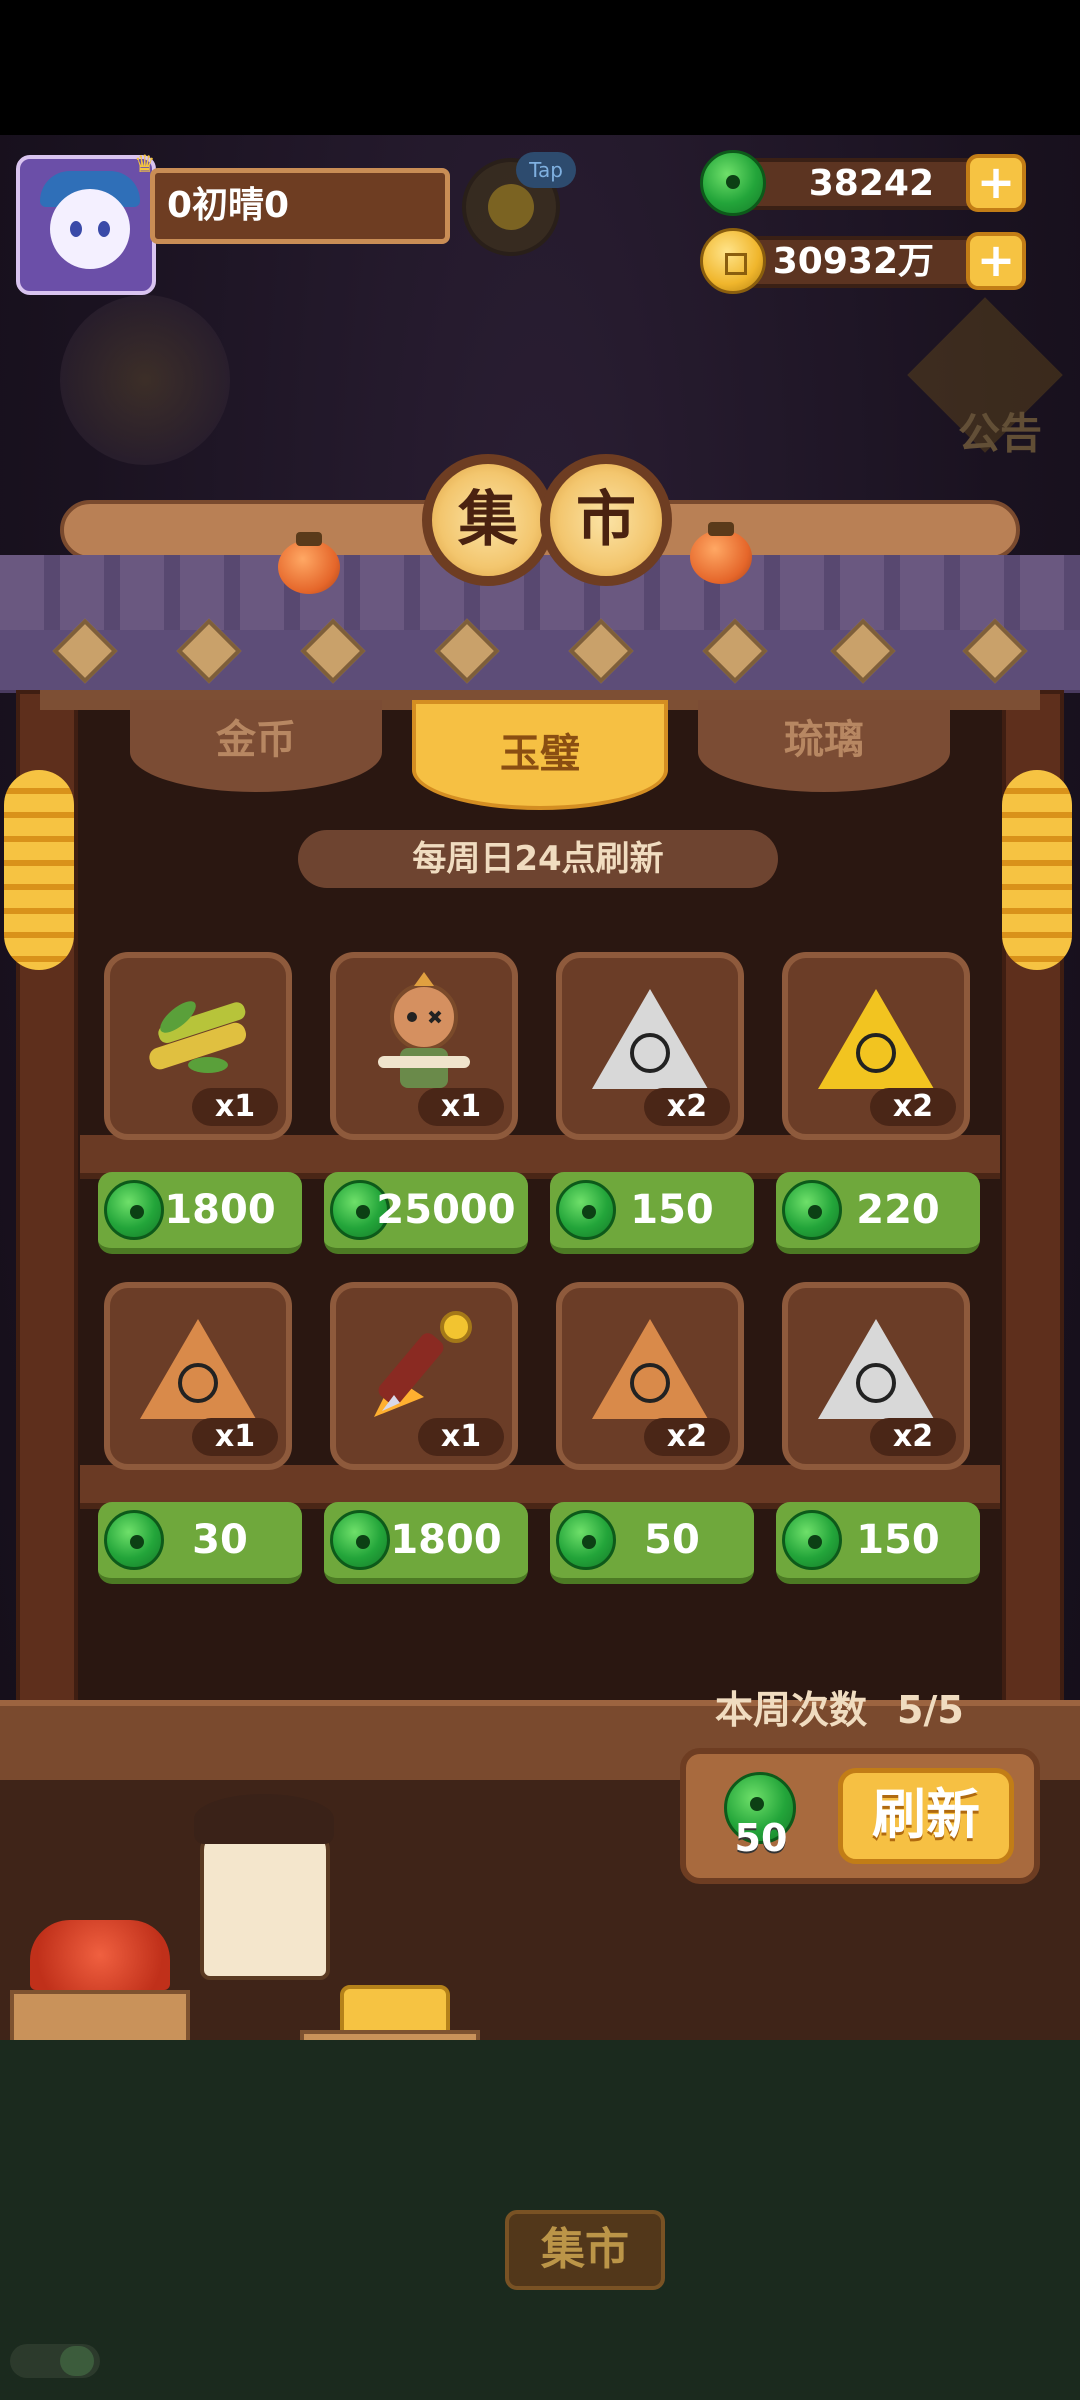 The height and width of the screenshot is (2400, 1080). What do you see at coordinates (256, 746) in the screenshot?
I see `tab-gold-coin: 金币` at bounding box center [256, 746].